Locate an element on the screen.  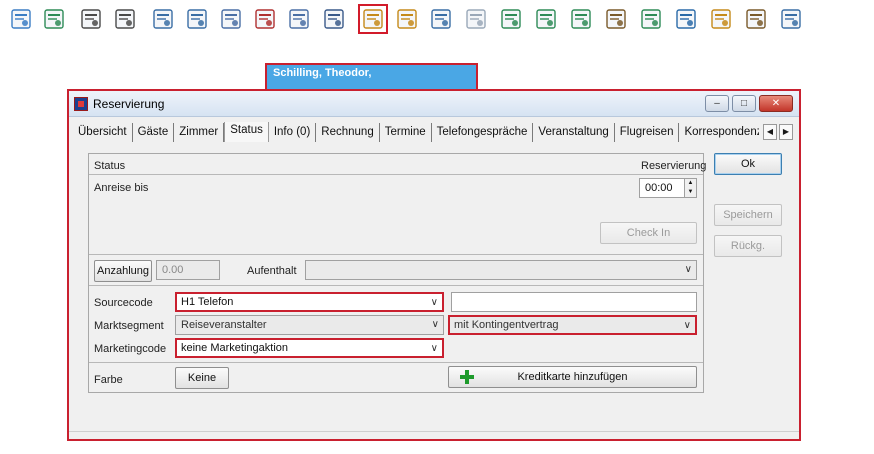
tab-0: Übersicht is located at coordinates (103, 132).